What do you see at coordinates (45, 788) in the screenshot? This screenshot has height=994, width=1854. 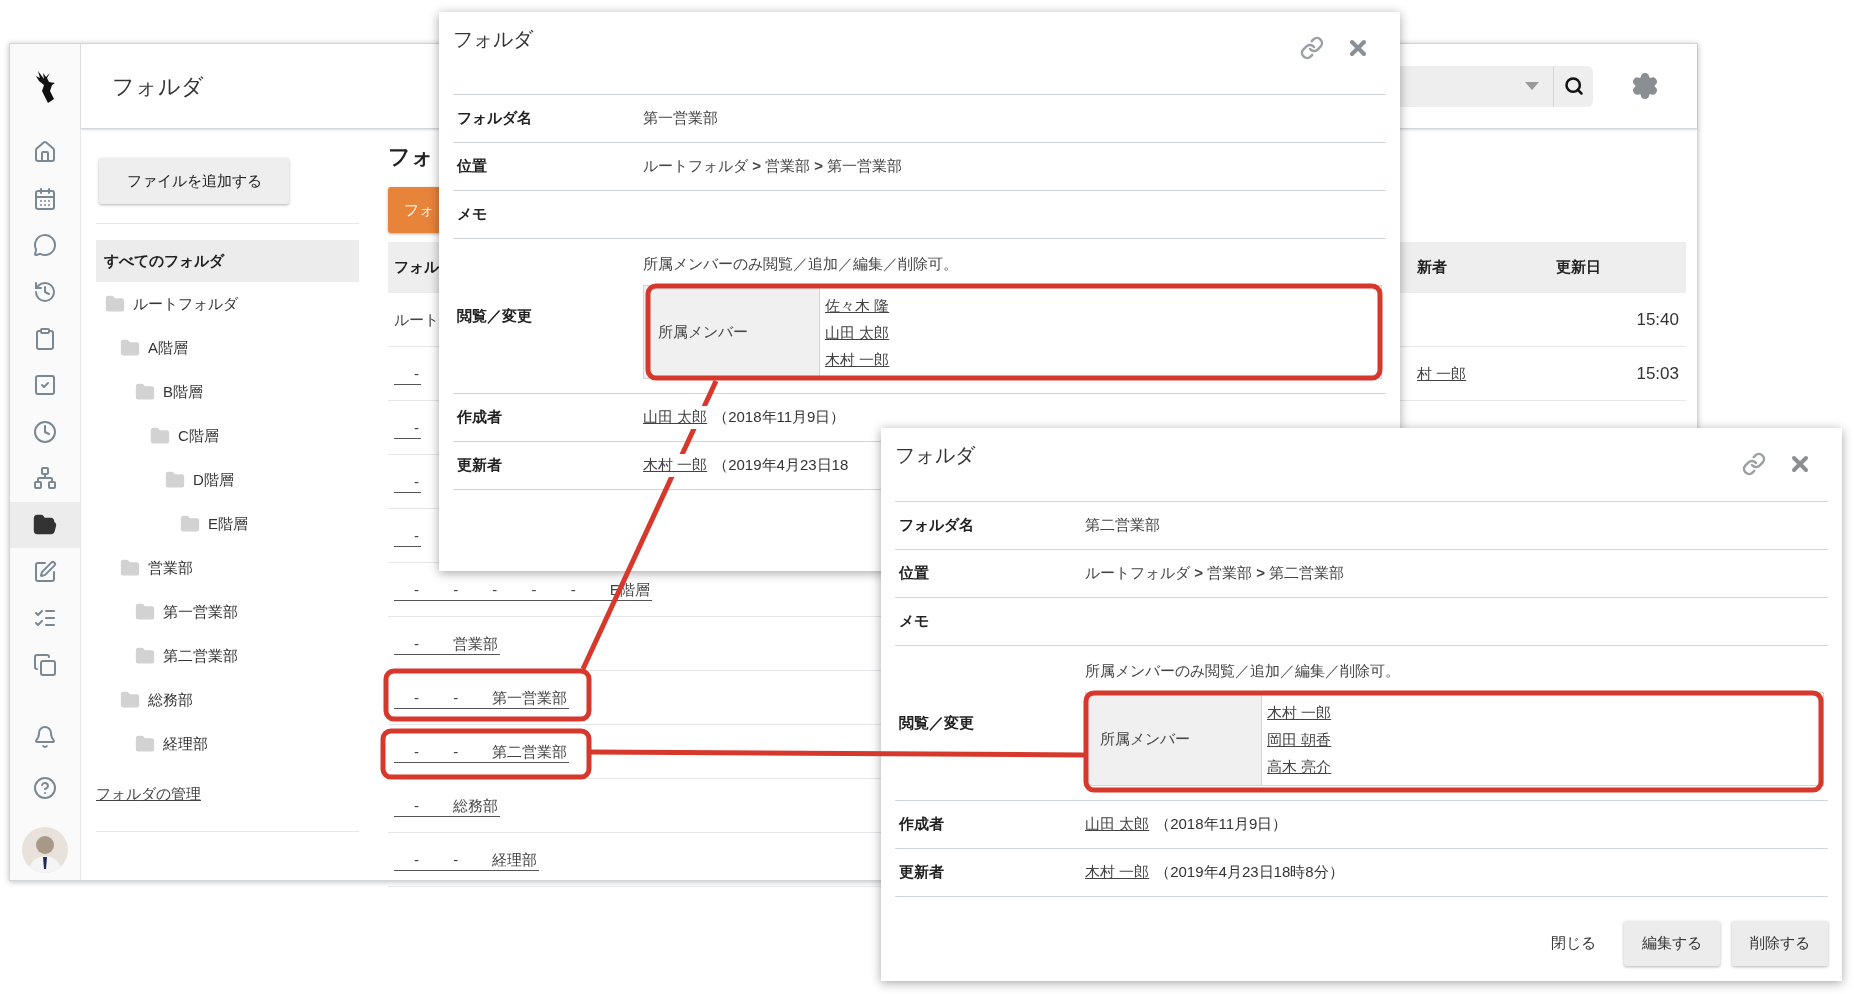 I see `help-icon` at bounding box center [45, 788].